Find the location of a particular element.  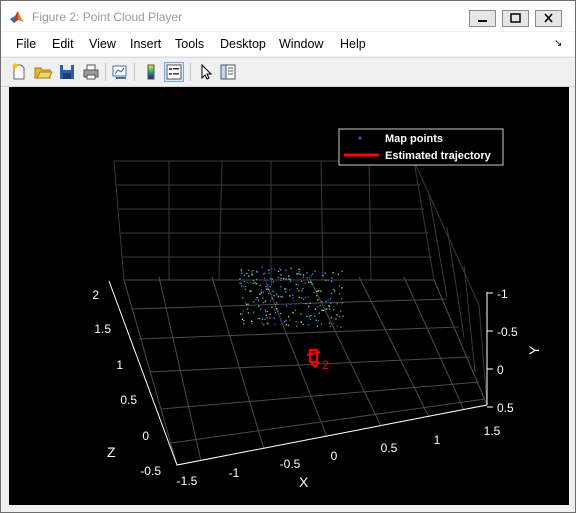

menu-tools: Tools is located at coordinates (189, 44).